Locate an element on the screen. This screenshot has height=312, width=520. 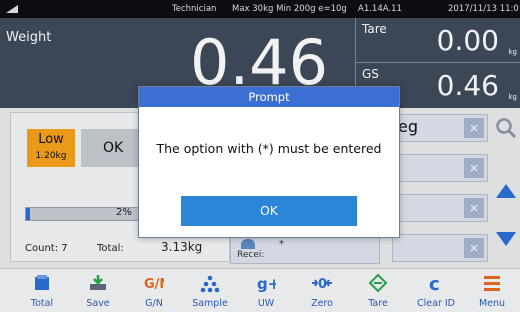
dialog-ok-button: OK is located at coordinates (269, 211).